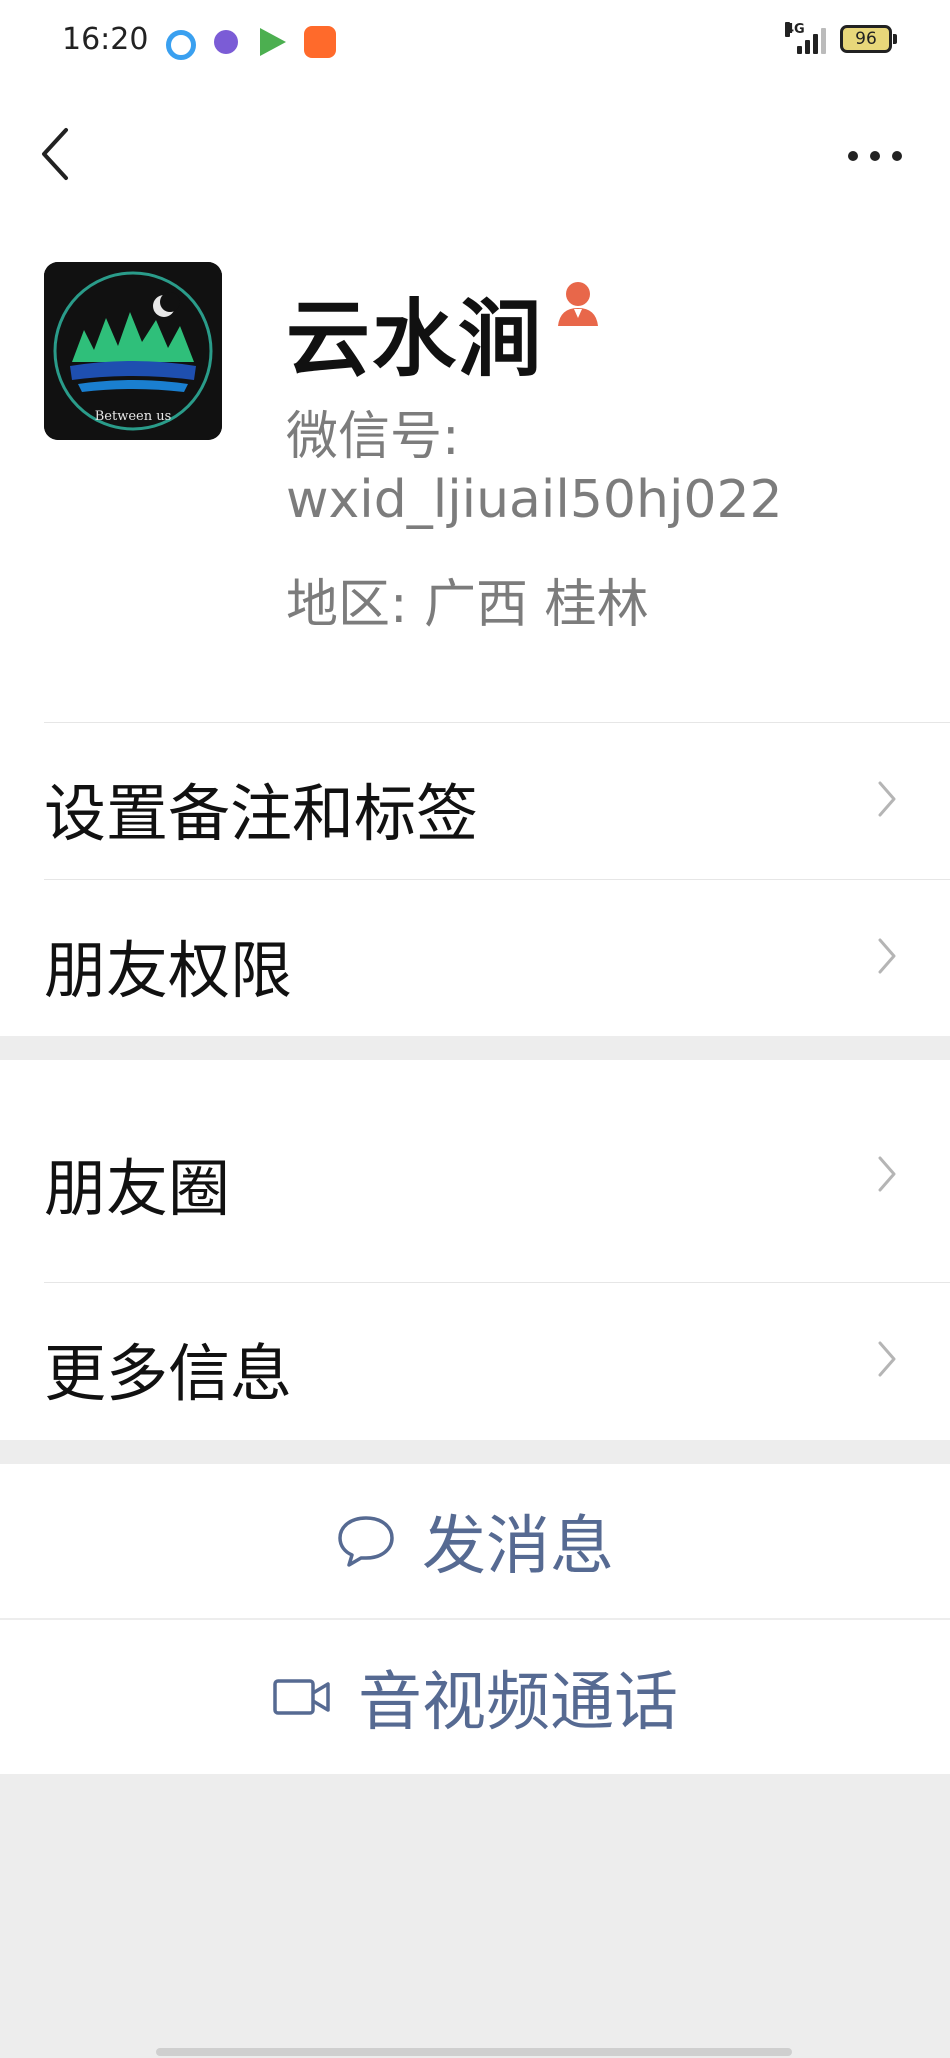 The width and height of the screenshot is (950, 2058). What do you see at coordinates (320, 42) in the screenshot?
I see `kuaishou-app-icon` at bounding box center [320, 42].